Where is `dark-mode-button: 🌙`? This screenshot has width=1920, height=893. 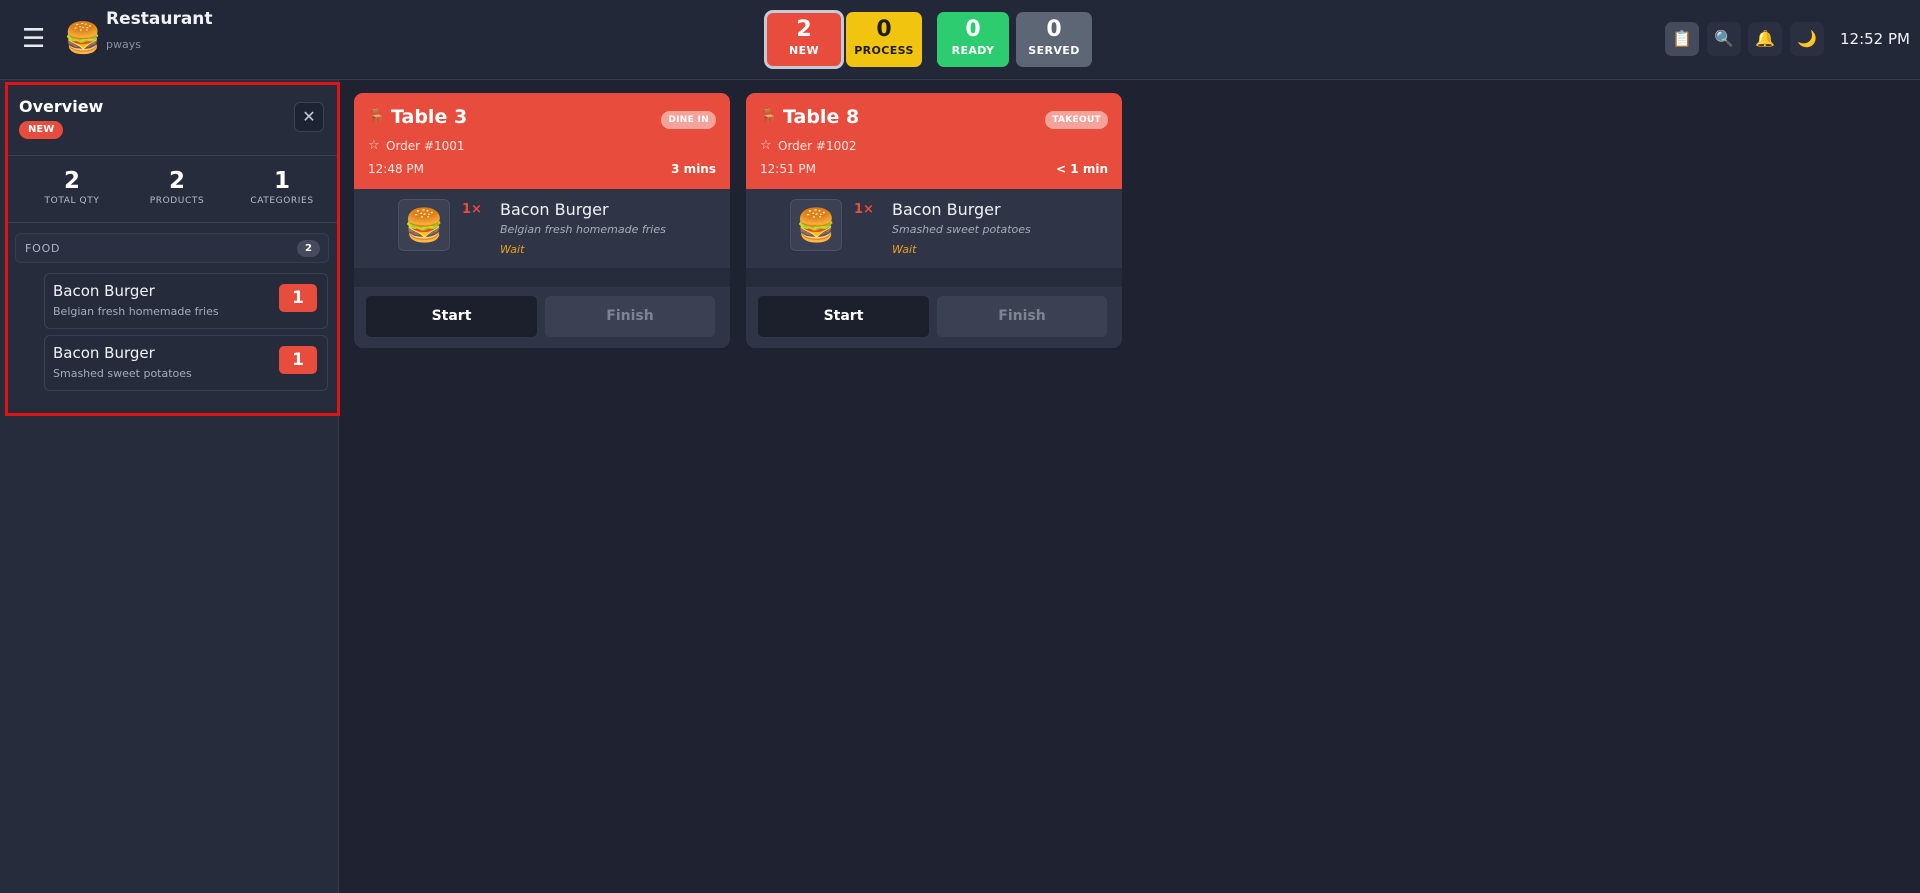
dark-mode-button: 🌙 is located at coordinates (1807, 39).